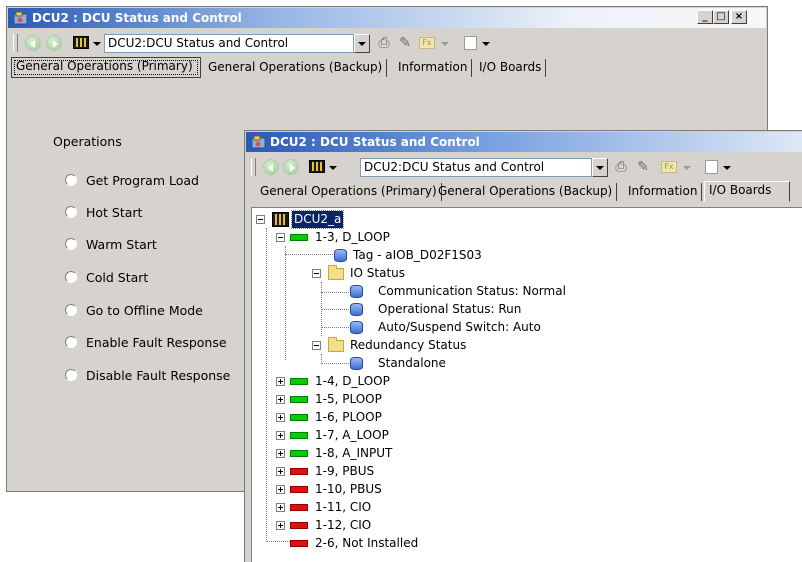 The width and height of the screenshot is (802, 562). Describe the element at coordinates (705, 17) in the screenshot. I see `minimize-button: _` at that location.